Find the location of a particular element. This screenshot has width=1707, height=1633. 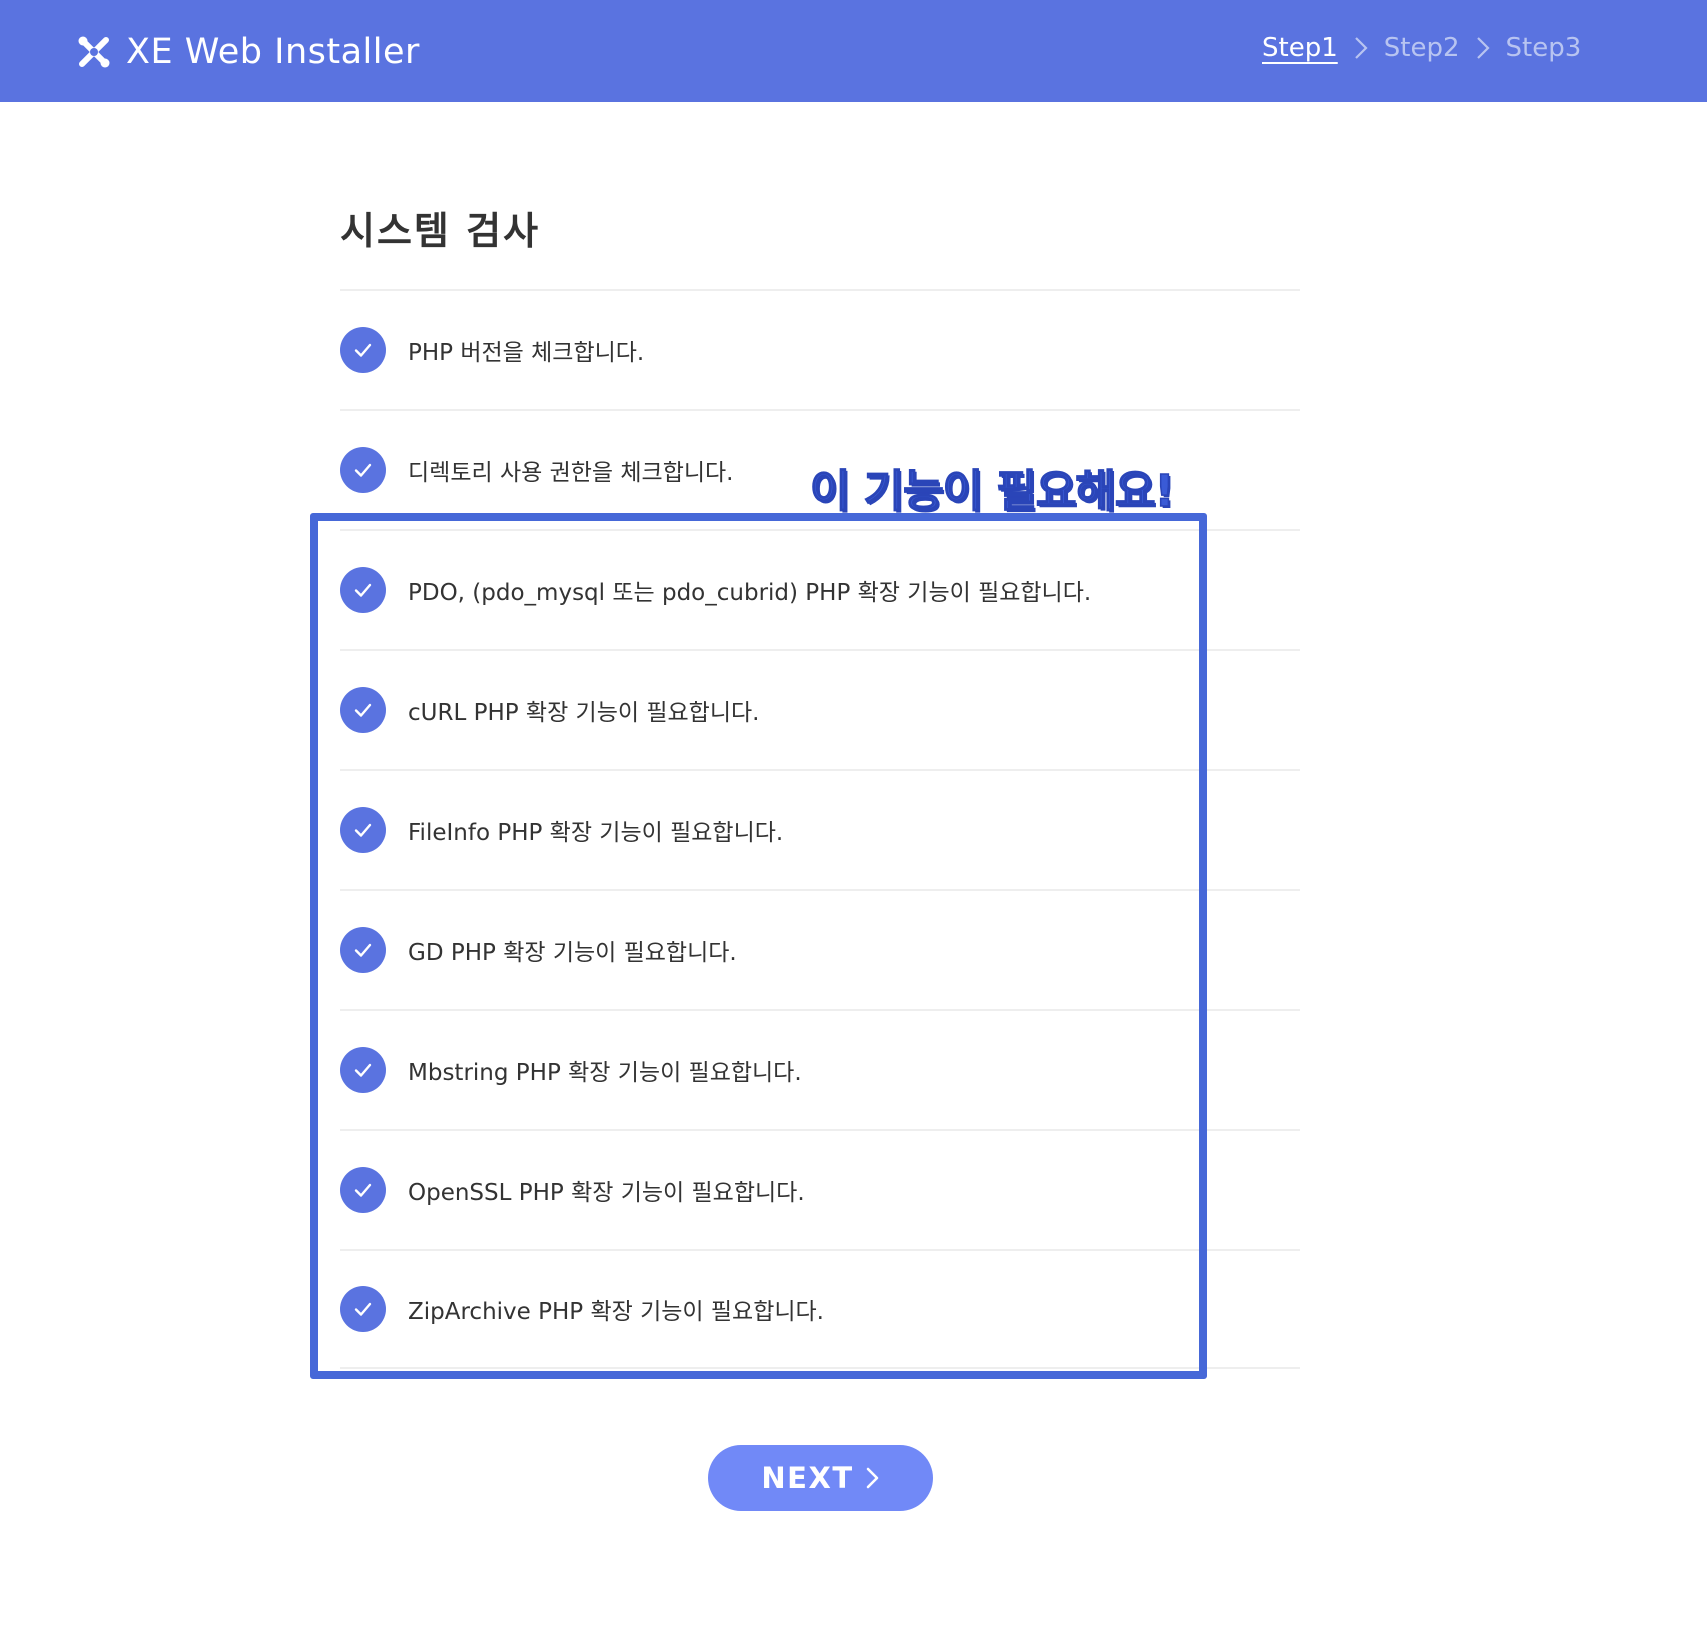

brand: XE Web Installer is located at coordinates (247, 52).